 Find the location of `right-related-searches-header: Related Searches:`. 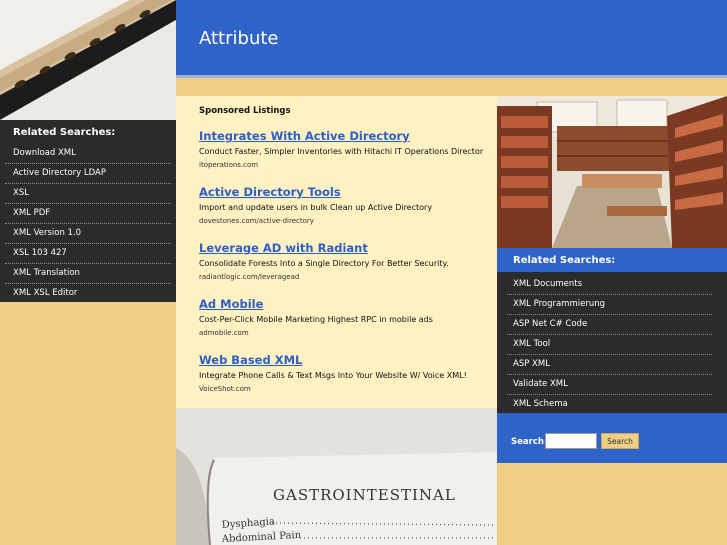

right-related-searches-header: Related Searches: is located at coordinates (612, 260).